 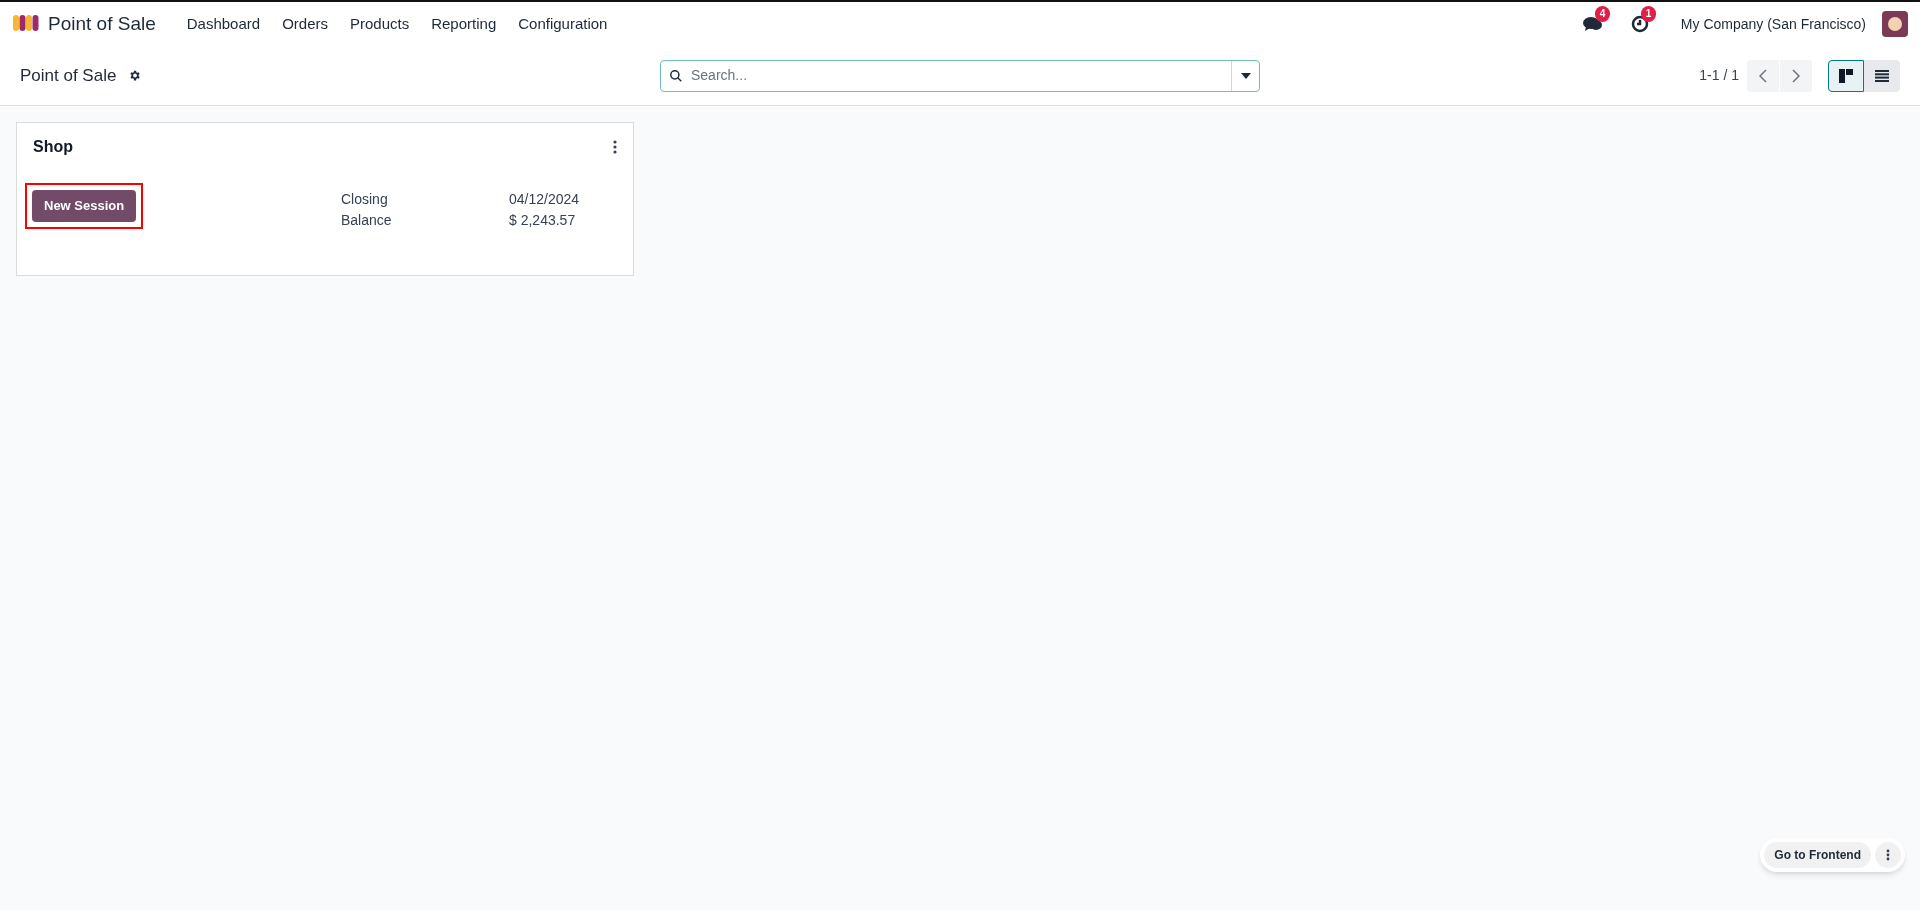 I want to click on new-session-button: New Session, so click(x=84, y=206).